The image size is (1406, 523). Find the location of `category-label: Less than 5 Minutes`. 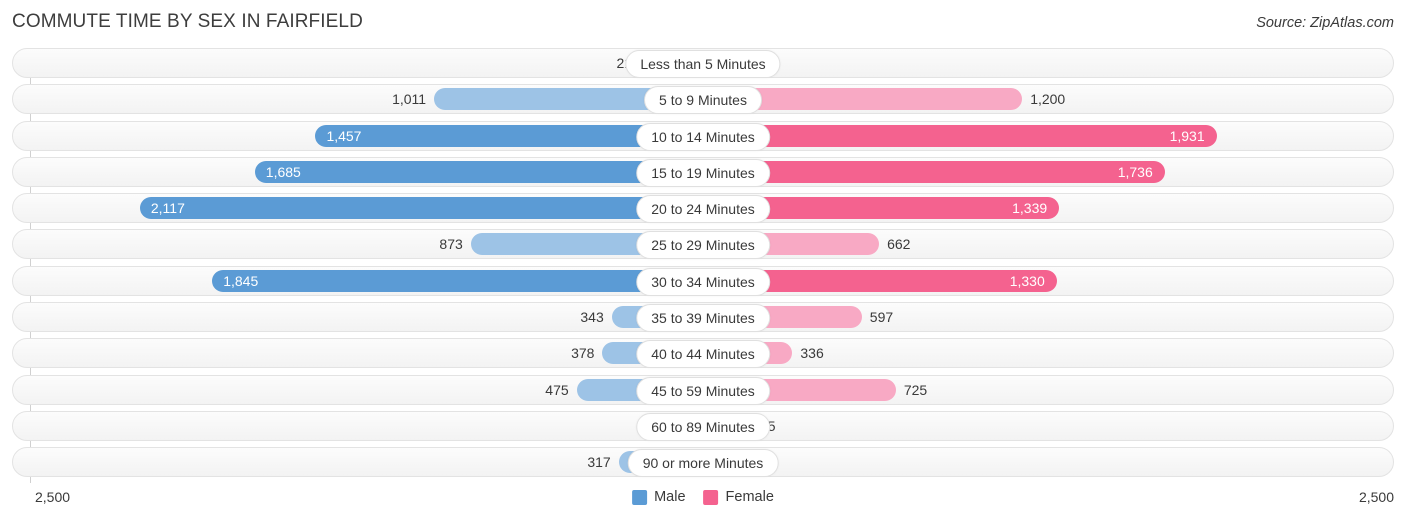

category-label: Less than 5 Minutes is located at coordinates (703, 64).